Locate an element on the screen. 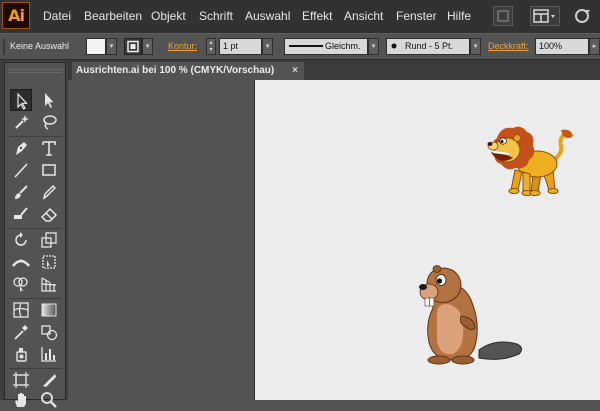  blob-brush-tool-button is located at coordinates (21, 214).